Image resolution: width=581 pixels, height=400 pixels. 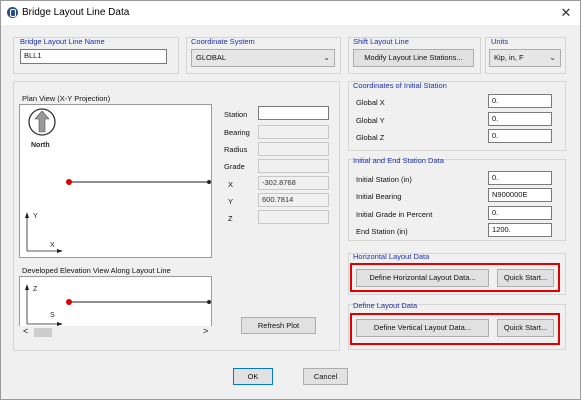 What do you see at coordinates (231, 201) in the screenshot?
I see `y-label: Y` at bounding box center [231, 201].